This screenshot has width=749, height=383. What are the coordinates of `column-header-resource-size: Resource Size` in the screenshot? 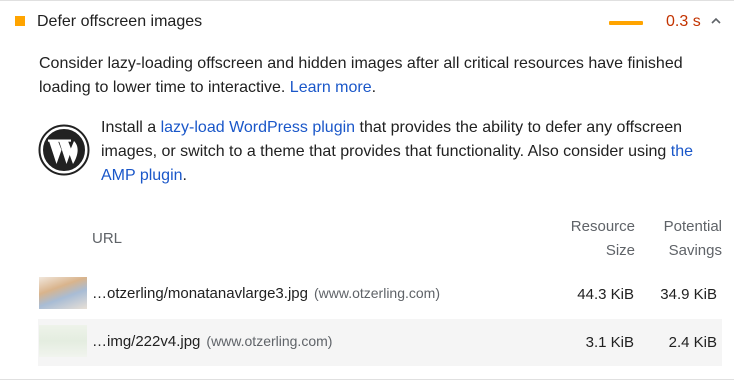 It's located at (603, 239).